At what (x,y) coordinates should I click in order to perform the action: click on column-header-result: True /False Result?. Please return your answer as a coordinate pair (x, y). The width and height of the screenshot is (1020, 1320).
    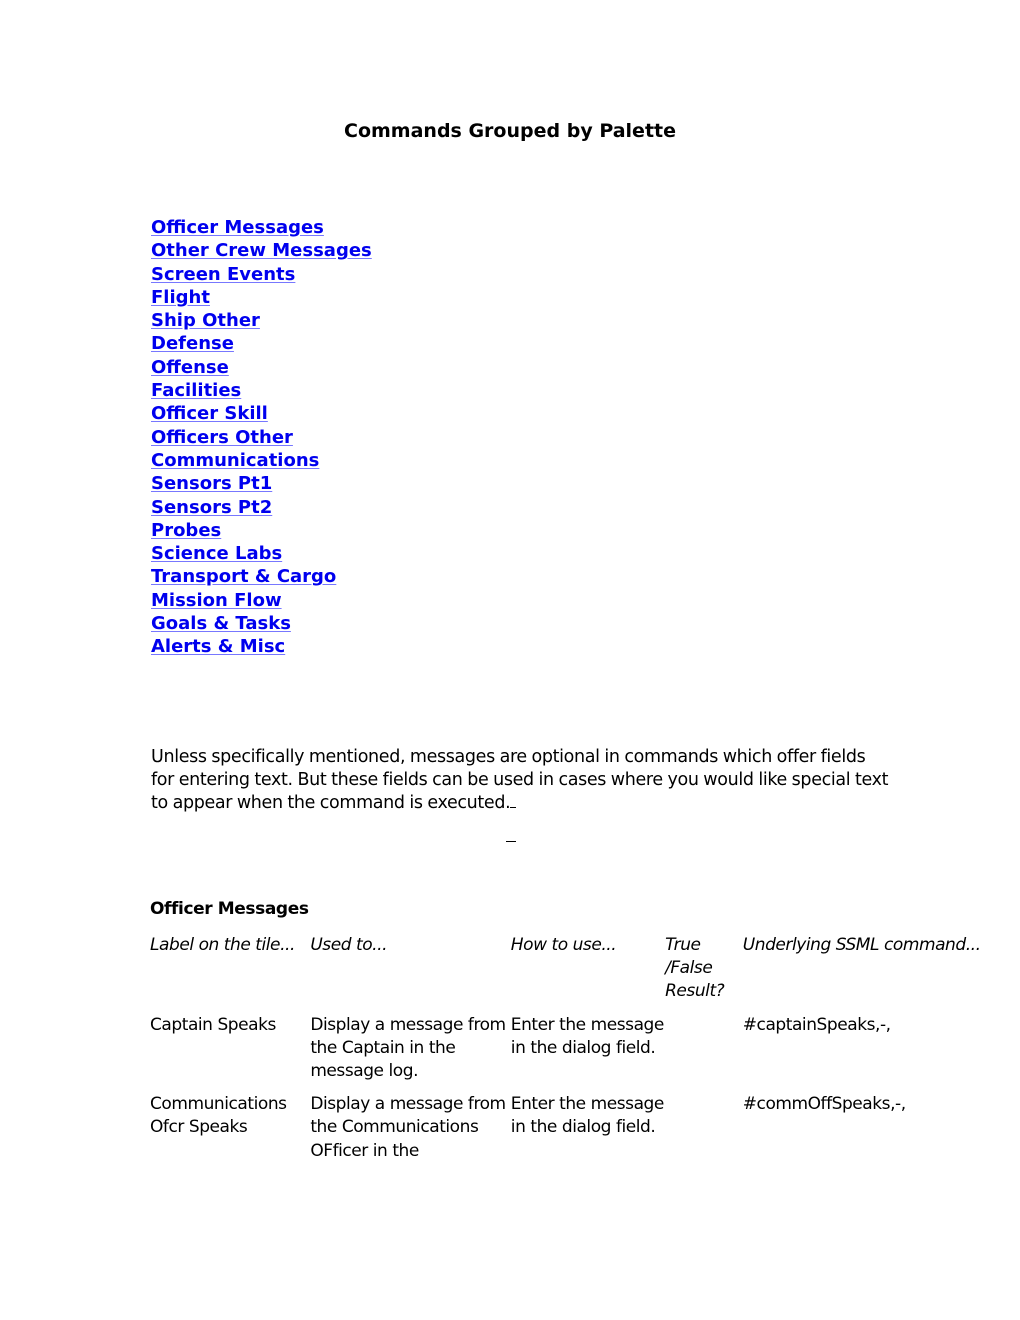
    Looking at the image, I should click on (695, 968).